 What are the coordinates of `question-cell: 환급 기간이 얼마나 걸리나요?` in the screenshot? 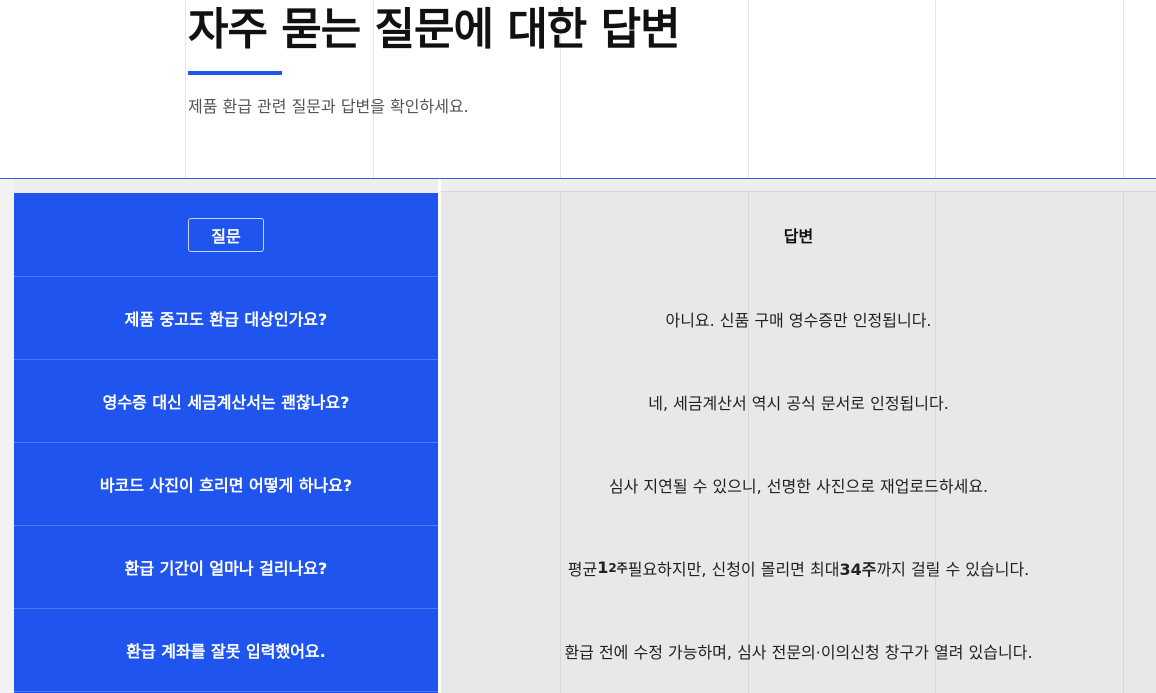 It's located at (226, 567).